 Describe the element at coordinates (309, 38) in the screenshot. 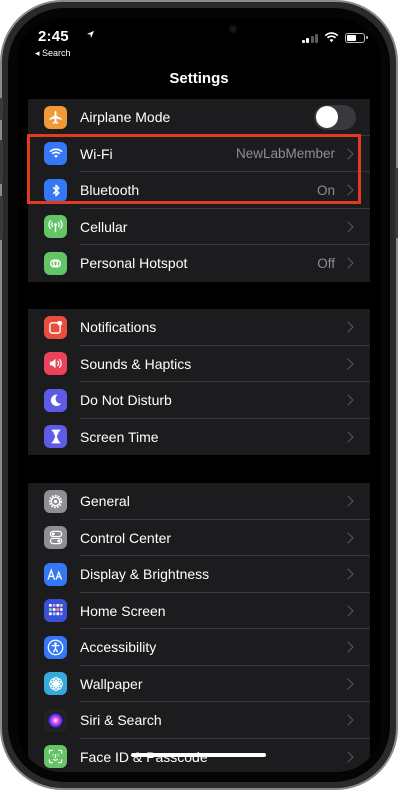

I see `cellular-signal-icon` at that location.